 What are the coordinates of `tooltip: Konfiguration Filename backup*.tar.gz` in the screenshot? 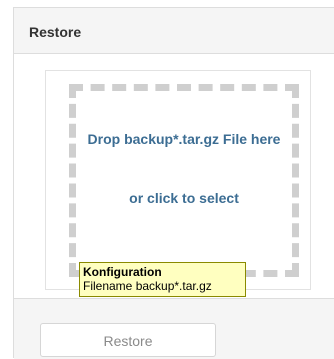 It's located at (162, 279).